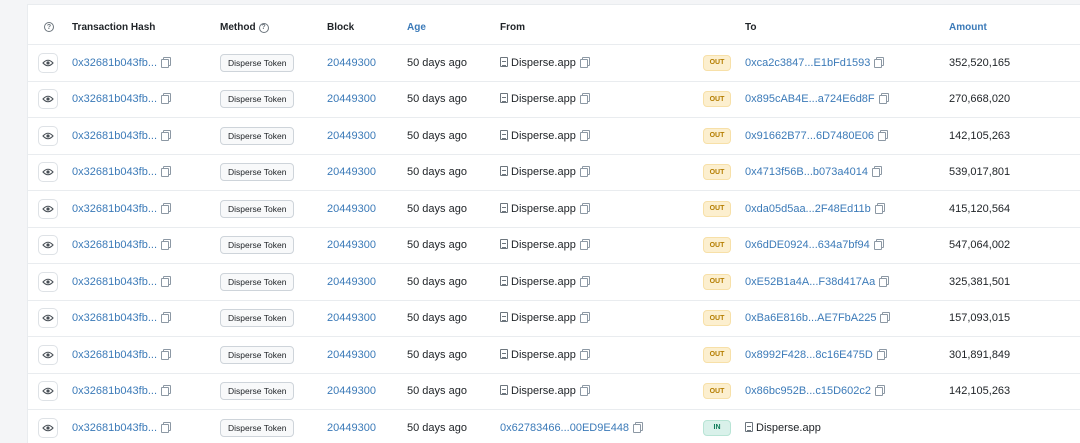  What do you see at coordinates (816, 354) in the screenshot?
I see `to-address: 0x8992F428...8c16E475D` at bounding box center [816, 354].